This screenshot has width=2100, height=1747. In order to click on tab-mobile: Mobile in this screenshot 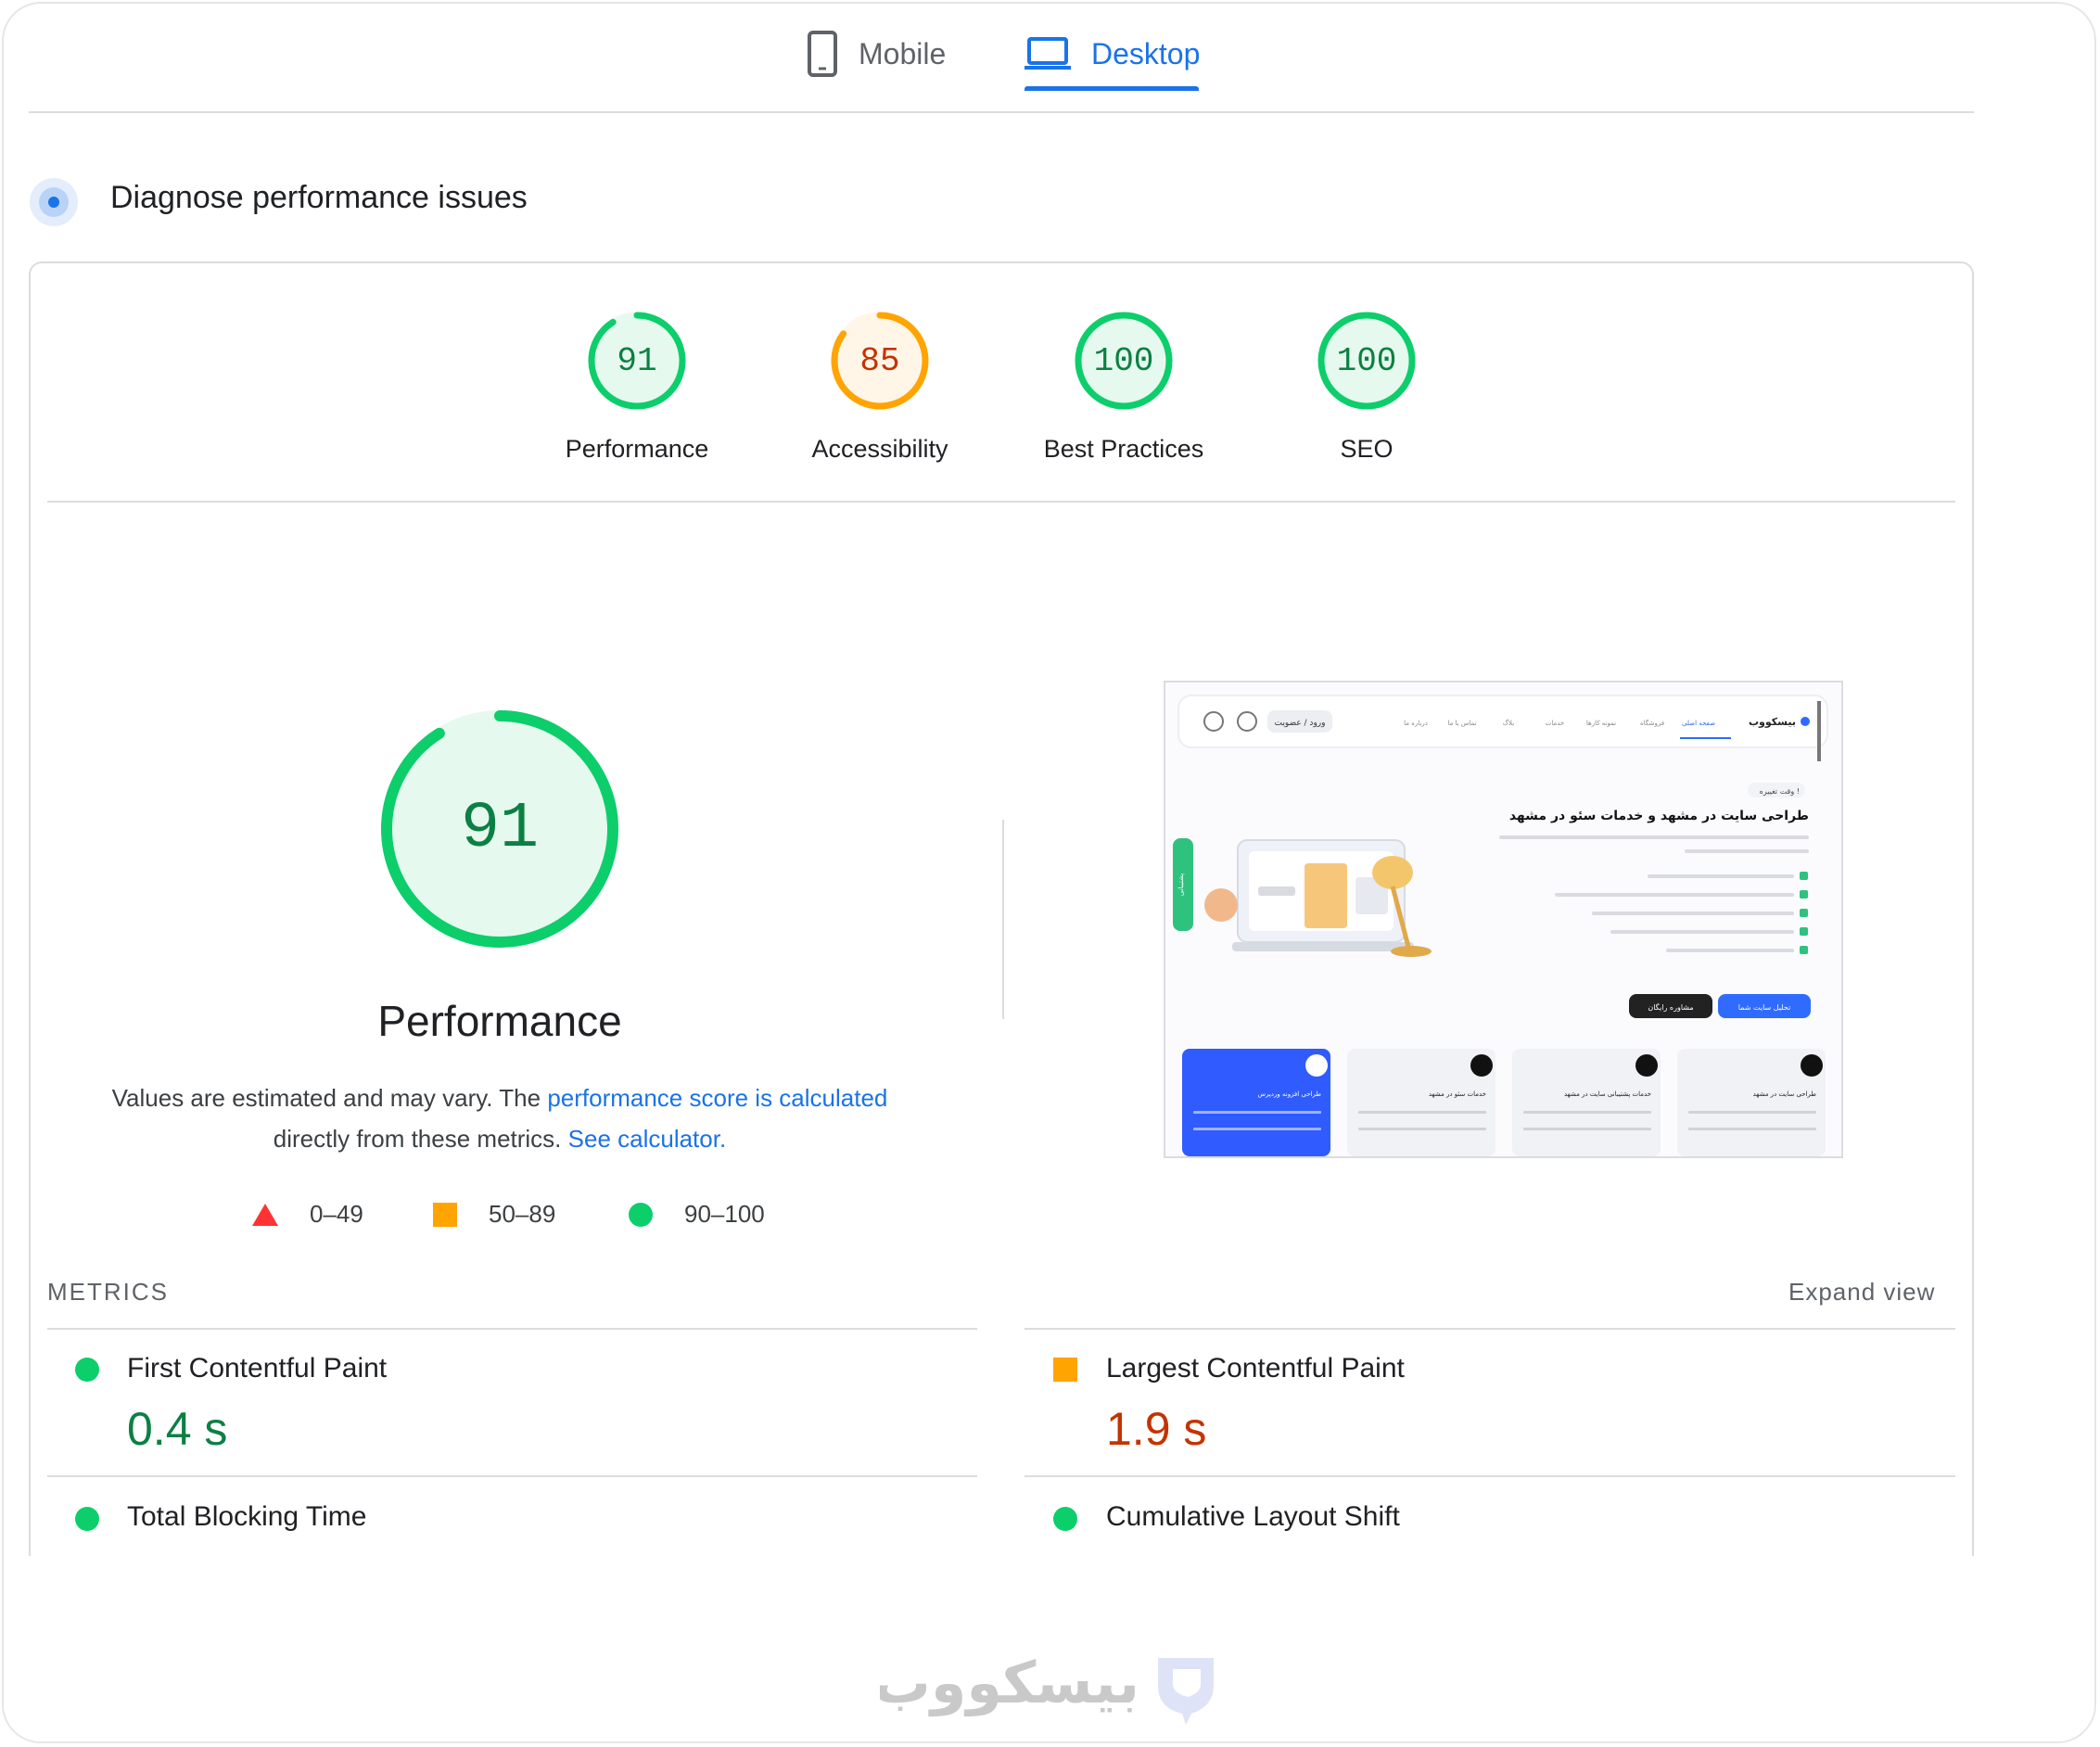, I will do `click(876, 54)`.